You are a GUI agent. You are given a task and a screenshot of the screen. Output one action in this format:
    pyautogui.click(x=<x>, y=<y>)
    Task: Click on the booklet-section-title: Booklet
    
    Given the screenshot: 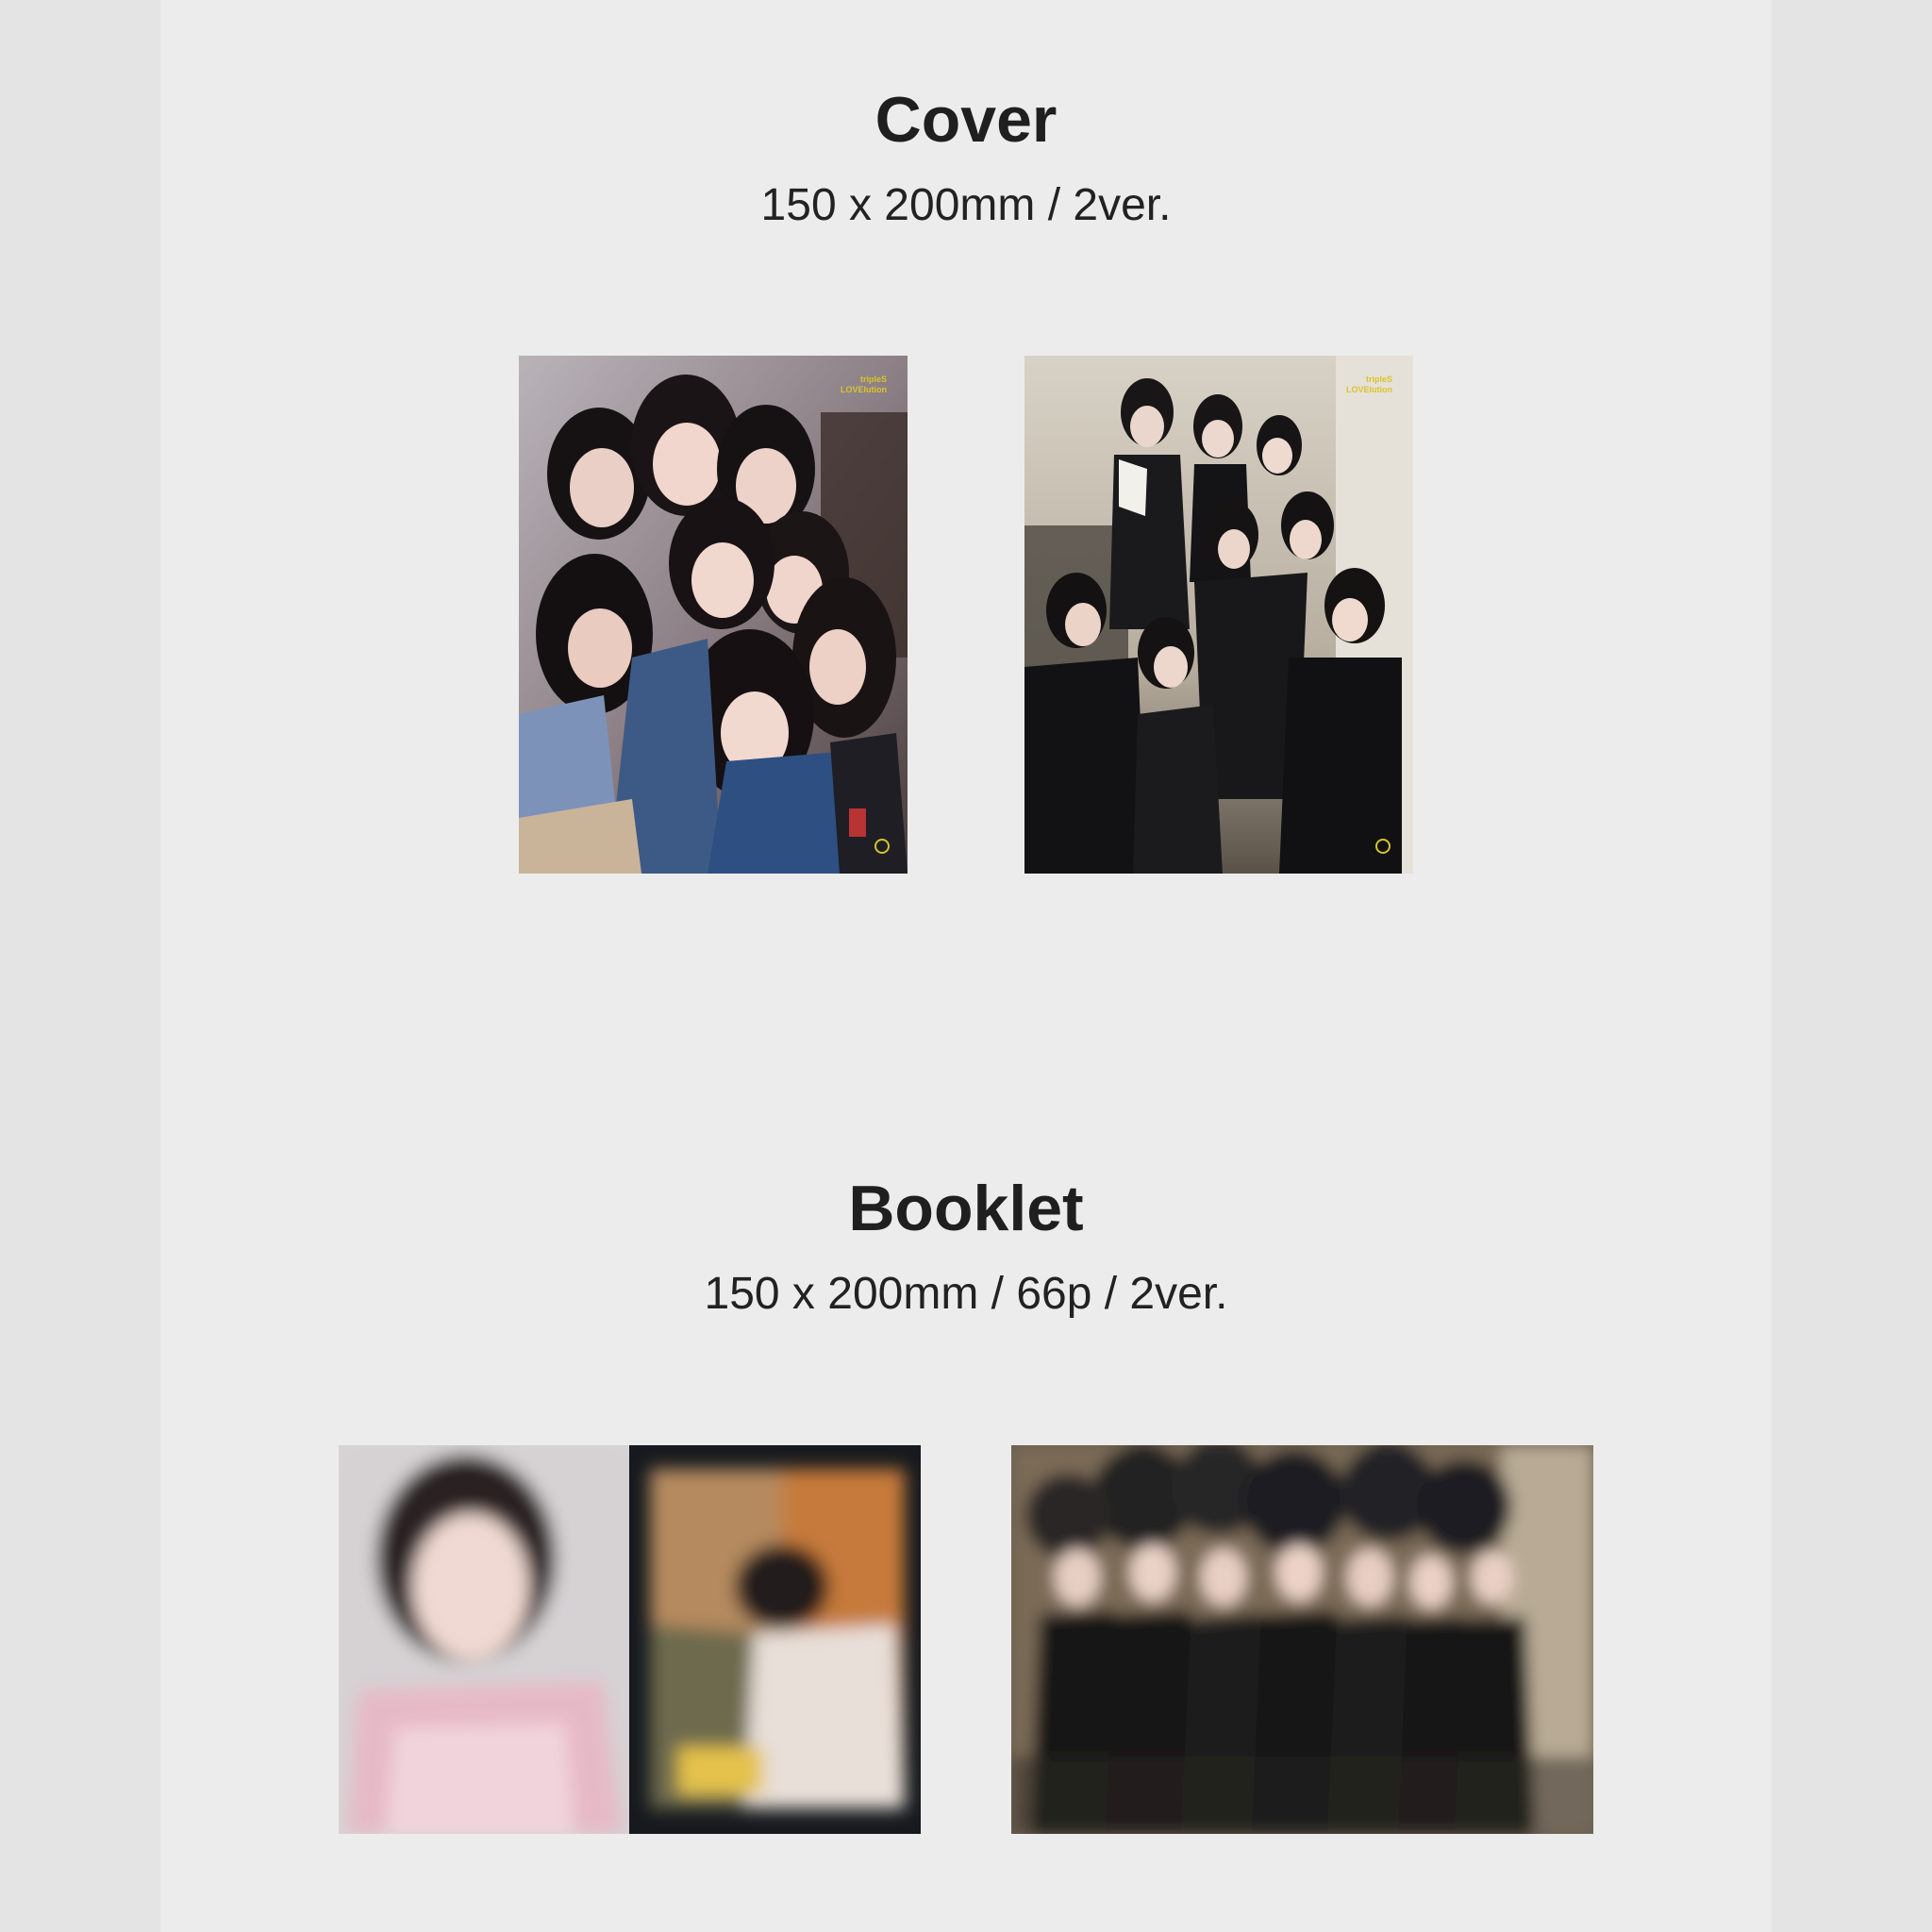 What is the action you would take?
    pyautogui.click(x=966, y=1209)
    